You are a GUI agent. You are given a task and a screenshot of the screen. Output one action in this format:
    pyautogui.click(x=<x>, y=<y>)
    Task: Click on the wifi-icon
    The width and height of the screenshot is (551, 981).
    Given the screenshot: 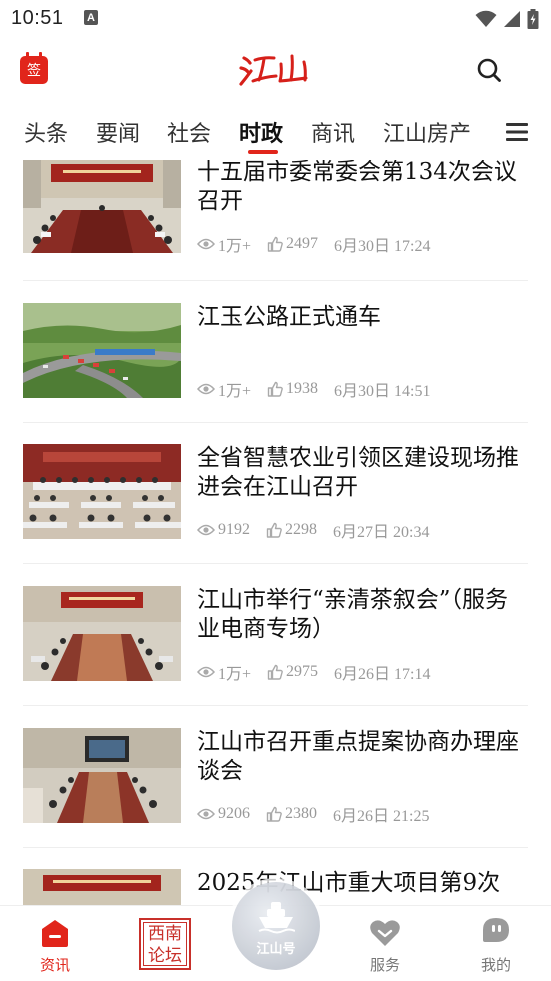 What is the action you would take?
    pyautogui.click(x=486, y=18)
    